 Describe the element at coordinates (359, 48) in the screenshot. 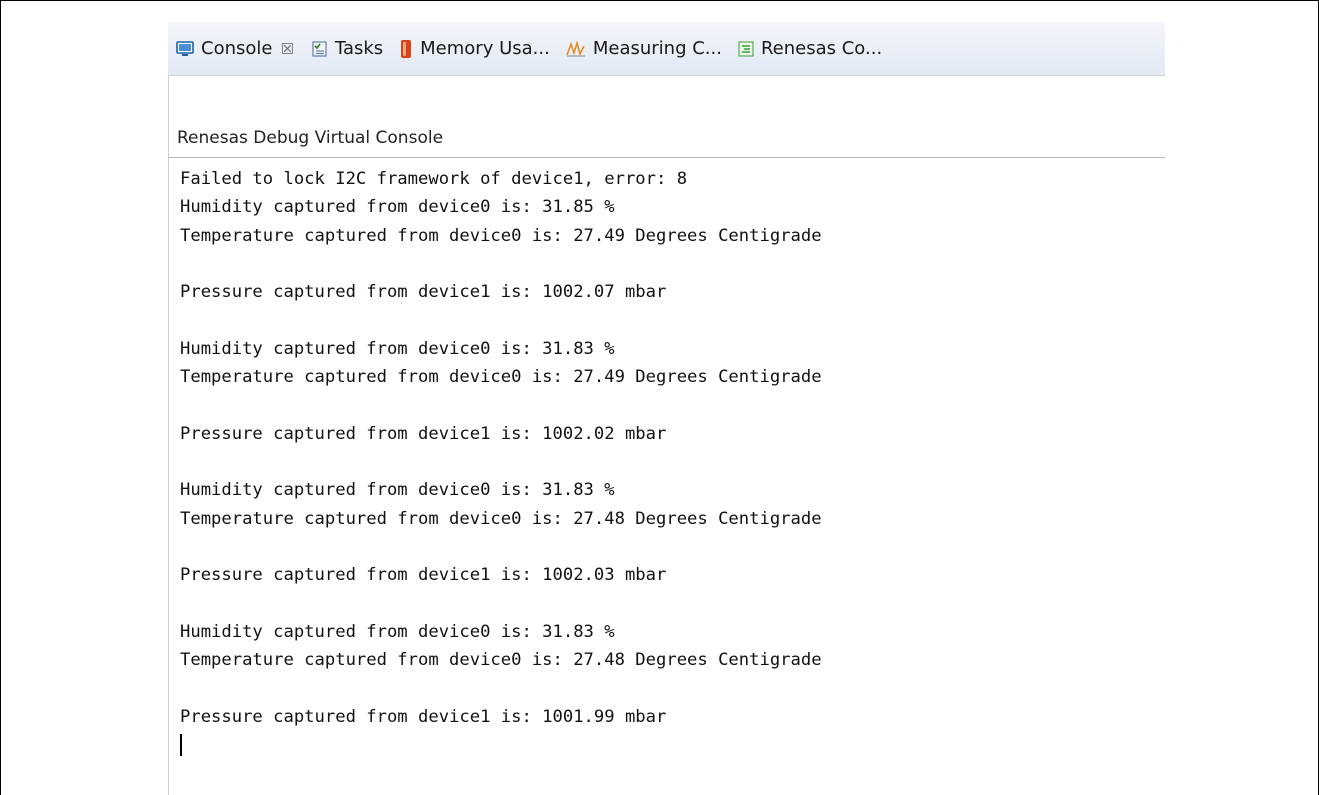

I see `tab-tasks-label: Tasks` at that location.